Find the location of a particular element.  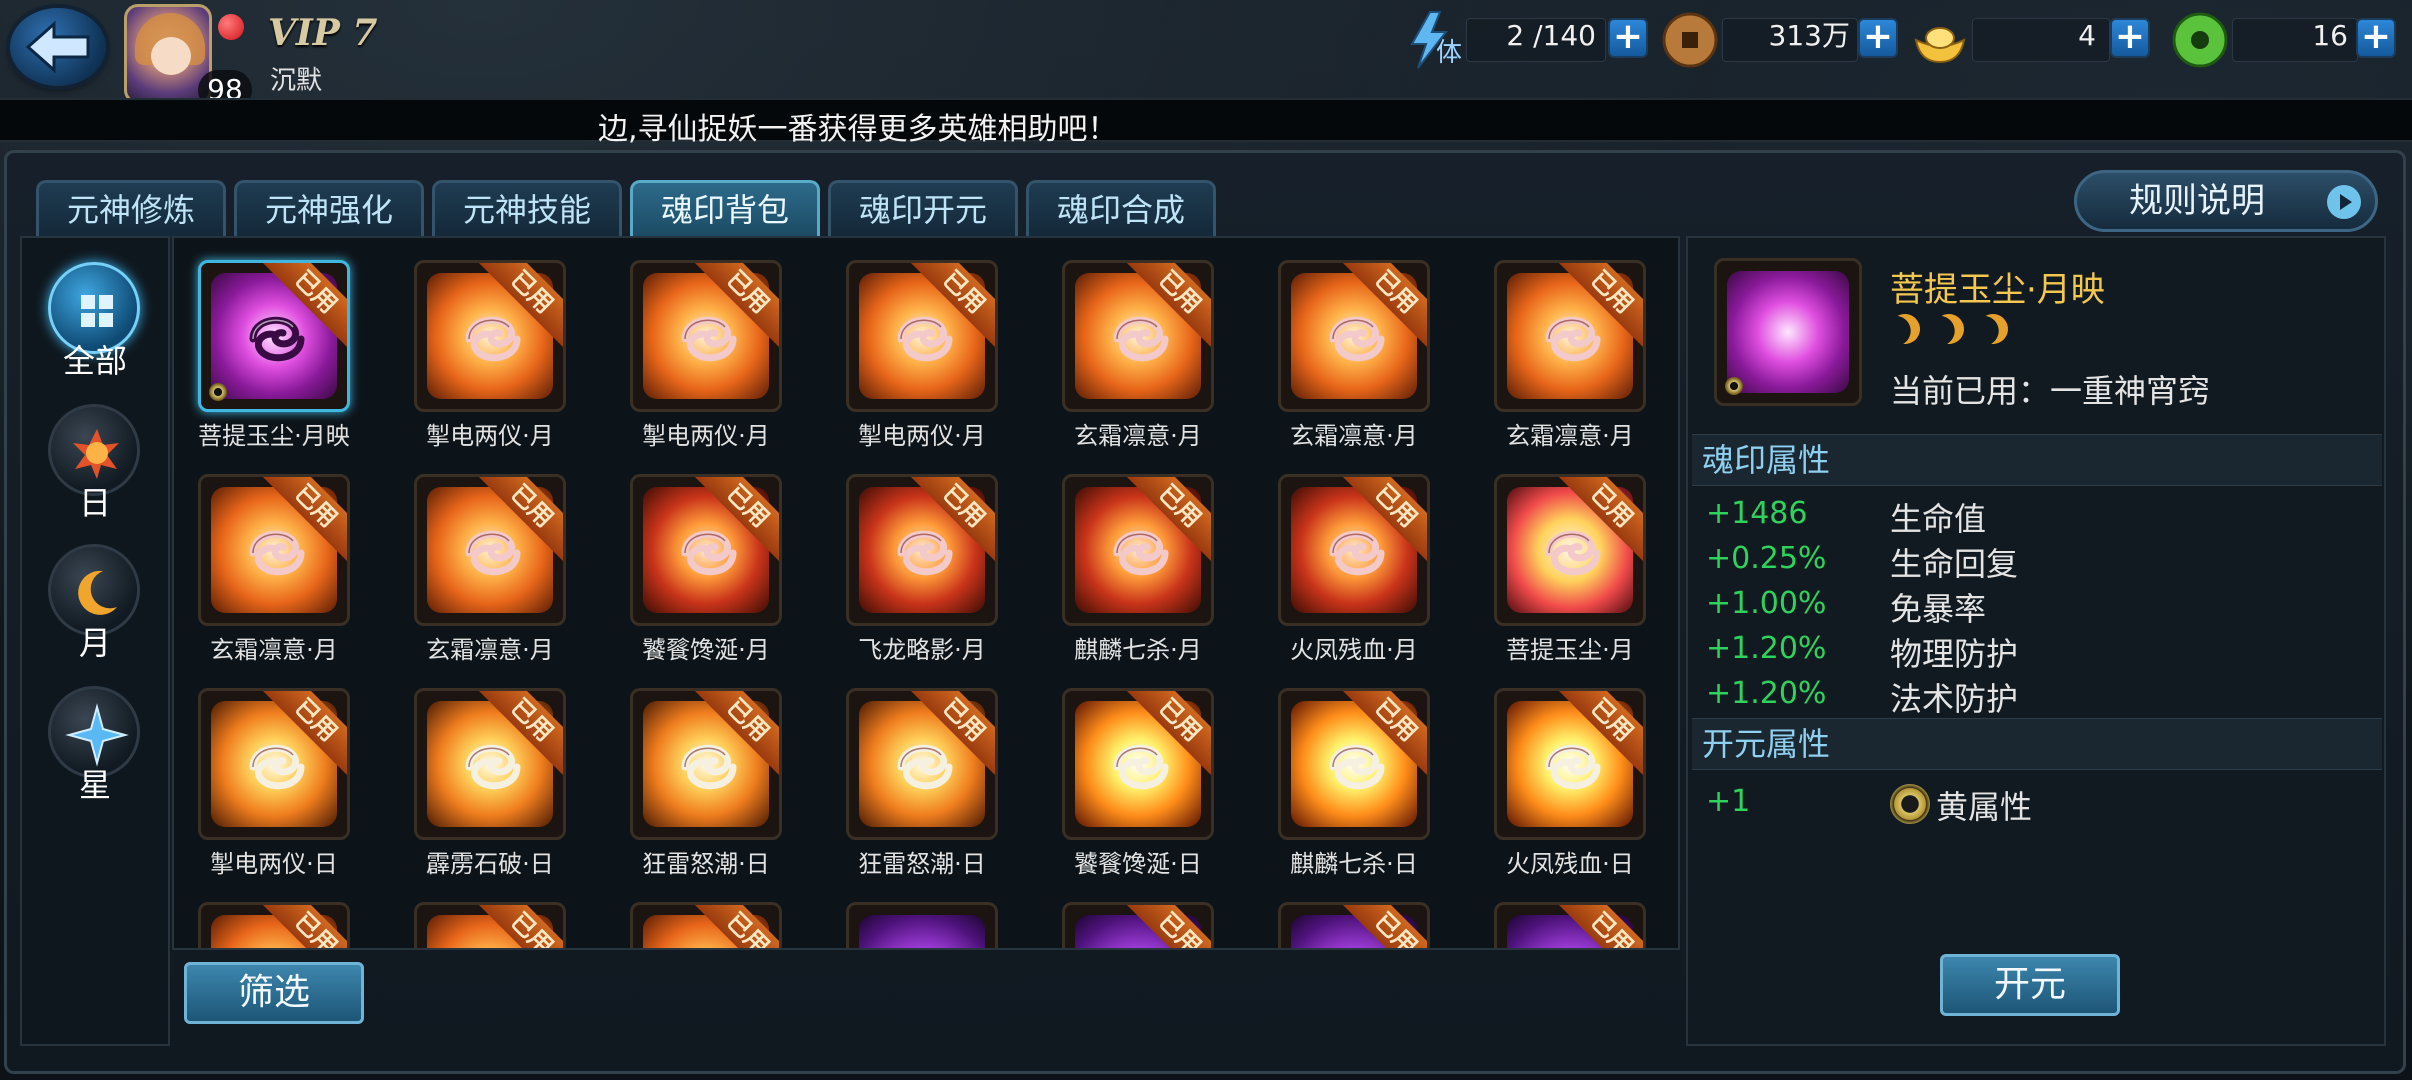

selected-seal-name: 菩提玉尘·月映 is located at coordinates (1997, 290).